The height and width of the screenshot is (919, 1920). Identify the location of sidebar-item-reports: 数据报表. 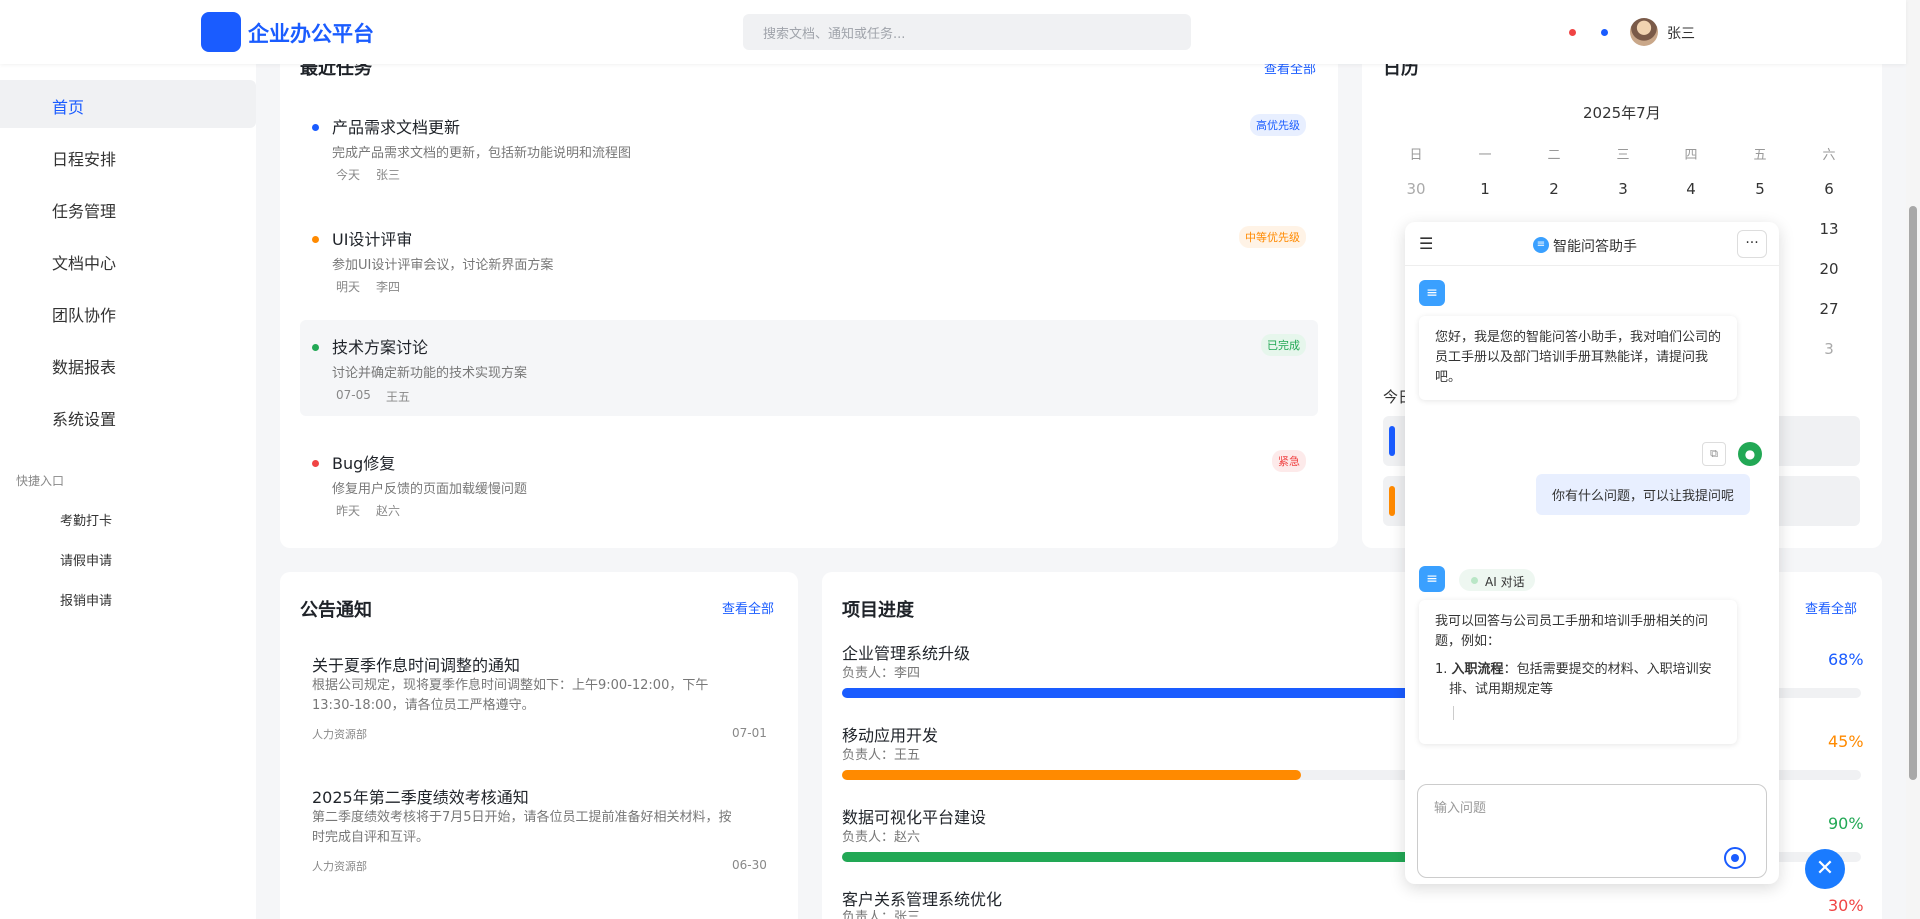
(128, 364).